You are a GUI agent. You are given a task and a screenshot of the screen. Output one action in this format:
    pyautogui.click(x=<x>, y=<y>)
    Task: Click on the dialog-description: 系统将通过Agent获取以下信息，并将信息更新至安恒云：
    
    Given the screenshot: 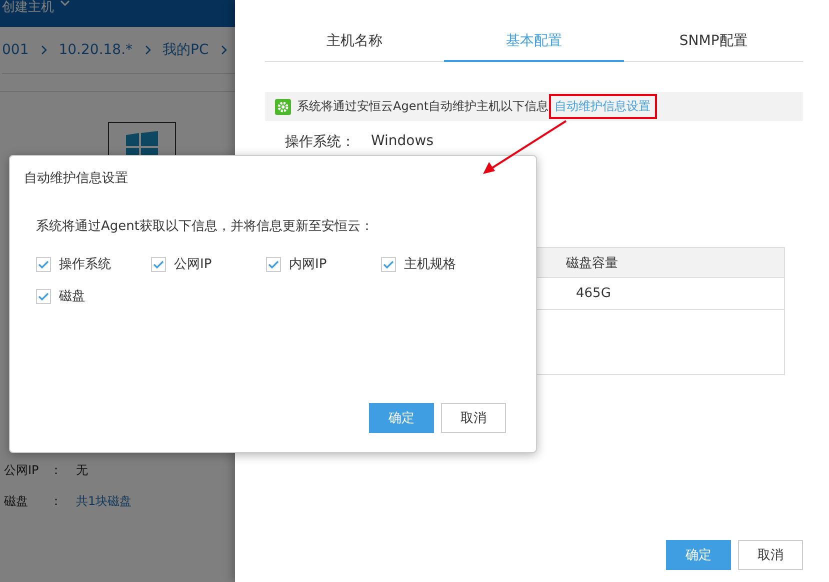 What is the action you would take?
    pyautogui.click(x=205, y=226)
    